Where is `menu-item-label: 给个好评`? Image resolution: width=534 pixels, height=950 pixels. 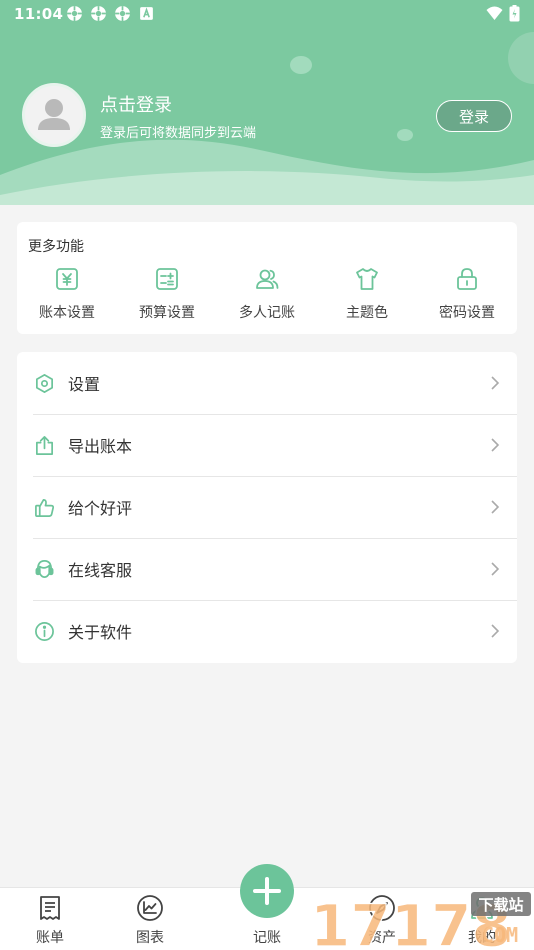 menu-item-label: 给个好评 is located at coordinates (100, 508).